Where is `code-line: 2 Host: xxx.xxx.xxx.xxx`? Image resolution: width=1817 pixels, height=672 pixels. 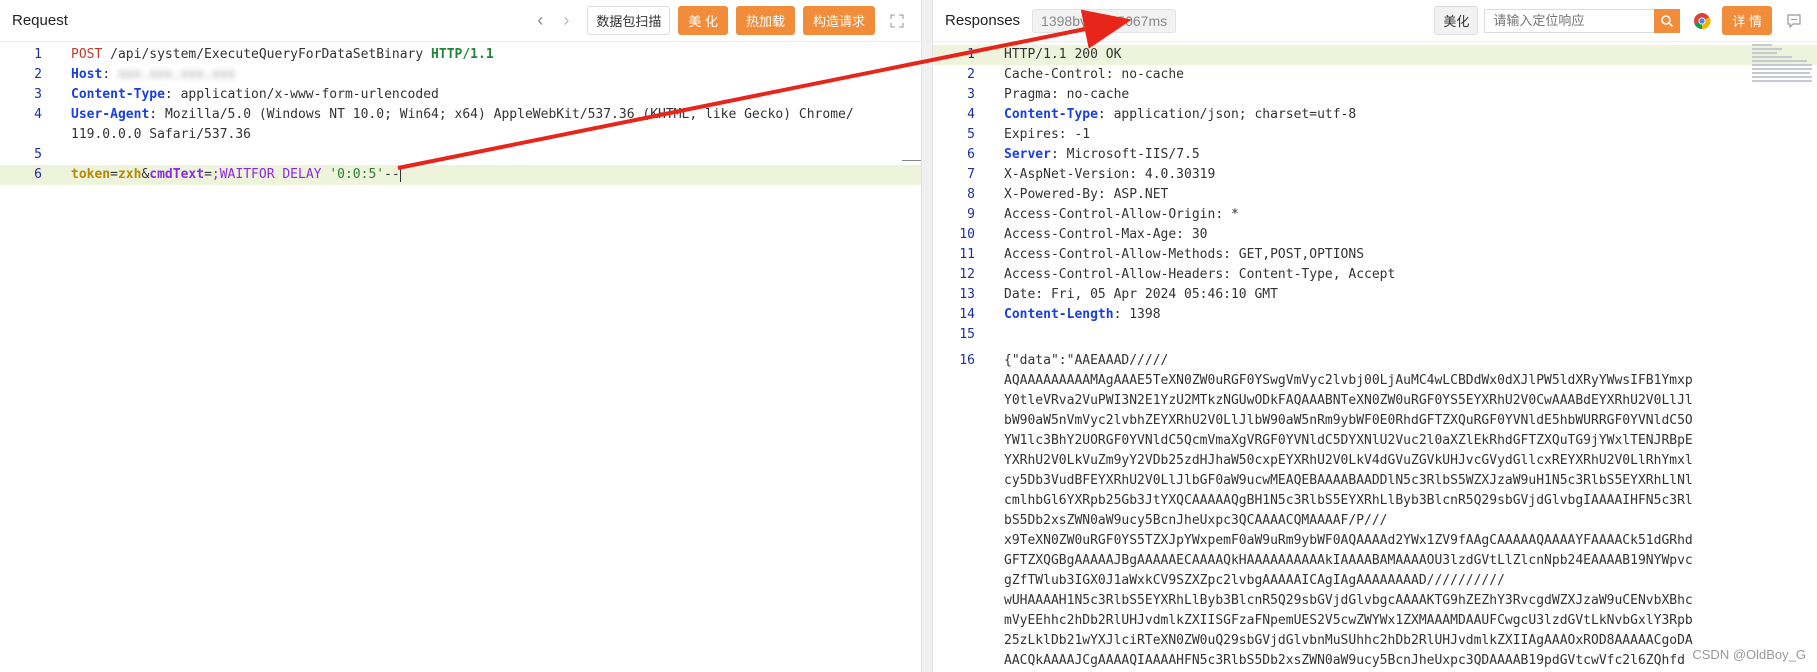 code-line: 2 Host: xxx.xxx.xxx.xxx is located at coordinates (135, 74).